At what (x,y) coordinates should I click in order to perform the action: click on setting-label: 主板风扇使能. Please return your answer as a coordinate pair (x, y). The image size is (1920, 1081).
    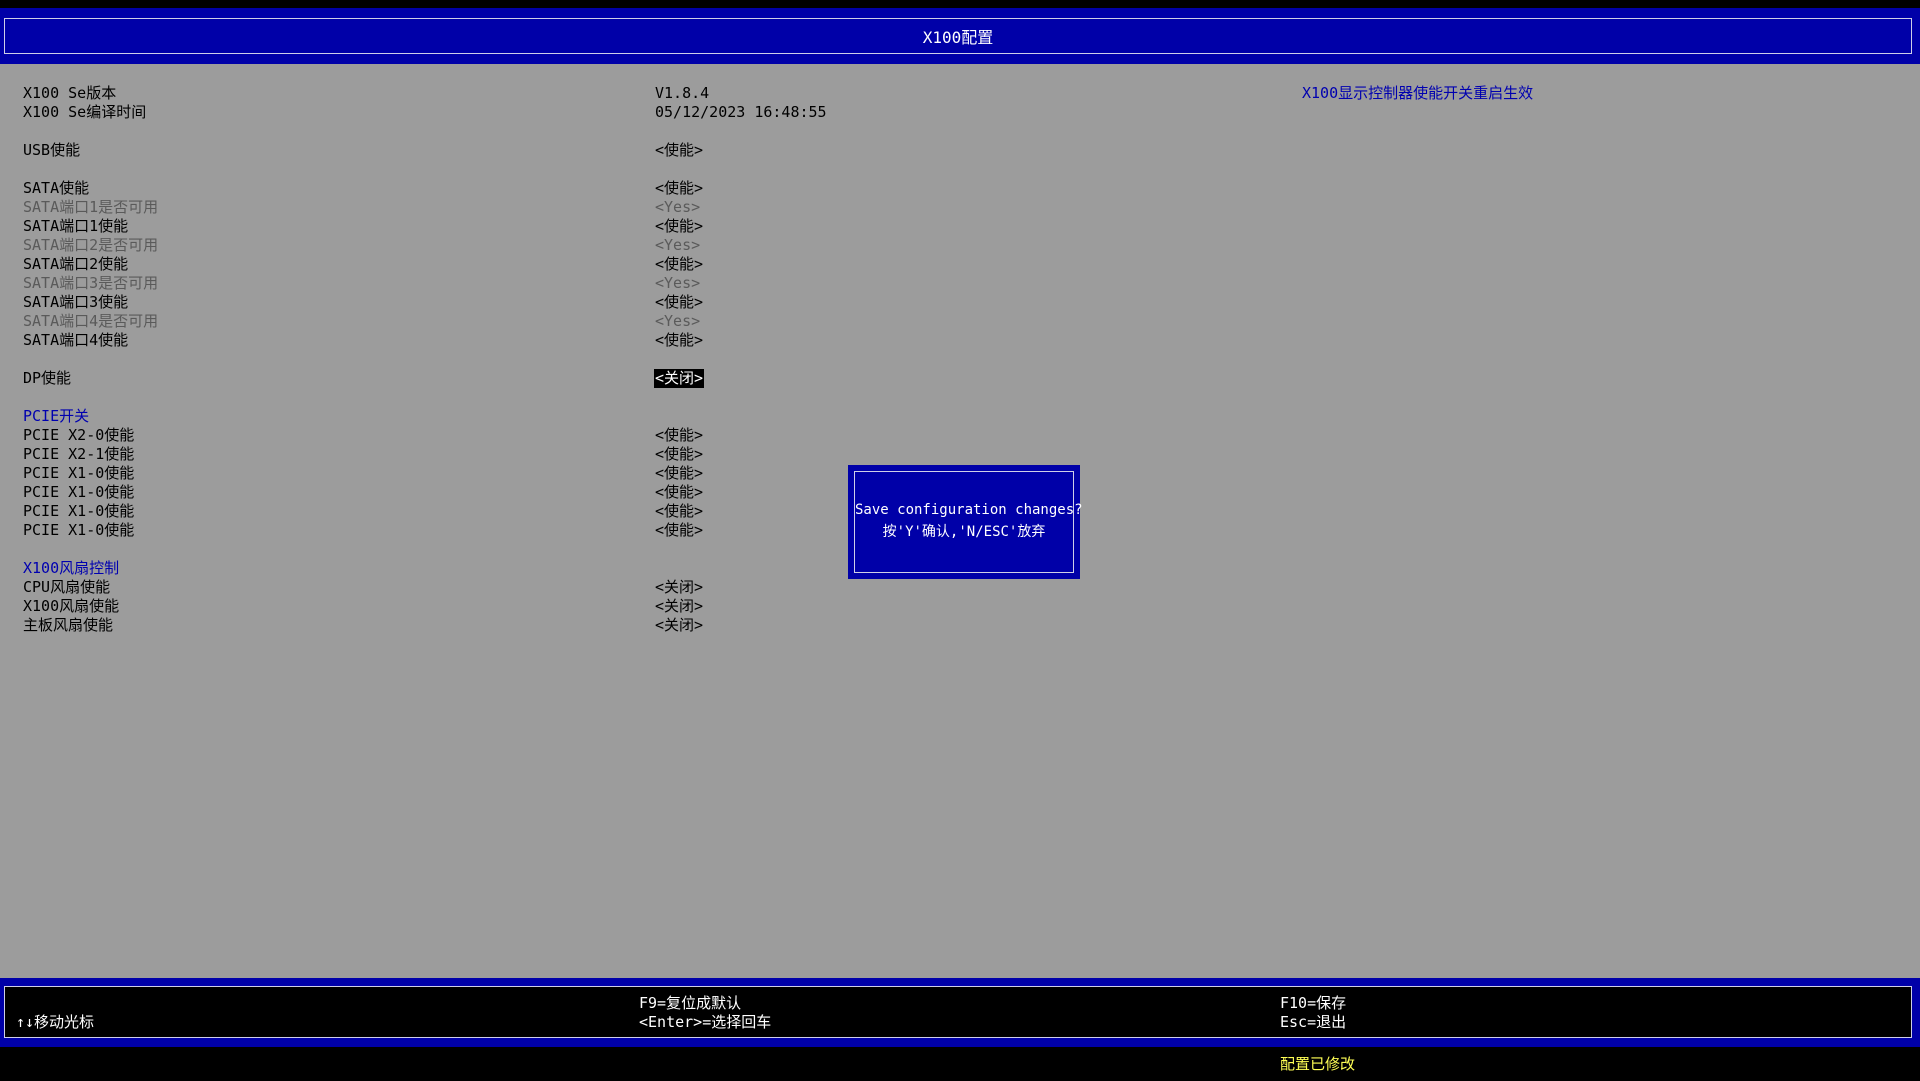
    Looking at the image, I should click on (68, 625).